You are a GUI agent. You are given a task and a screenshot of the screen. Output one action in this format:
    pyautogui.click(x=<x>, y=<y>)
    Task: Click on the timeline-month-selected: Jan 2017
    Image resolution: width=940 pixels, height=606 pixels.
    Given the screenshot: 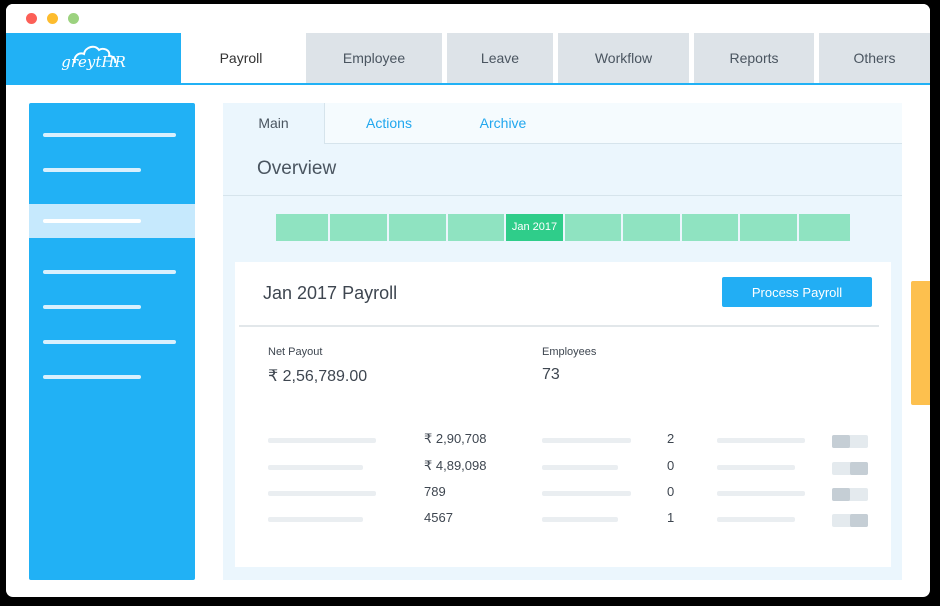 What is the action you would take?
    pyautogui.click(x=534, y=227)
    